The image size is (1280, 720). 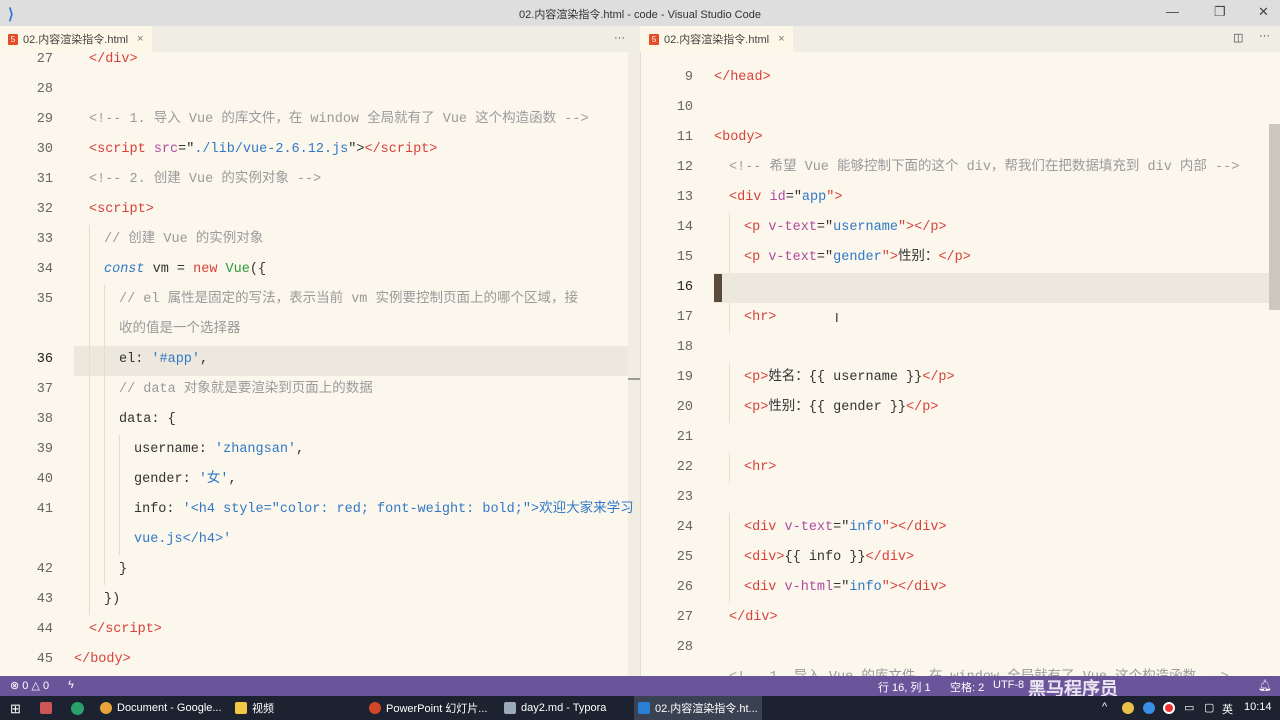 I want to click on clock: 10:14, so click(x=1258, y=707).